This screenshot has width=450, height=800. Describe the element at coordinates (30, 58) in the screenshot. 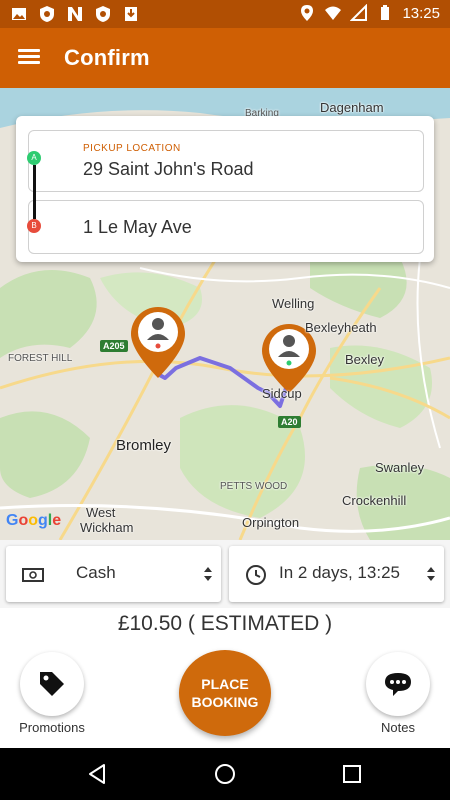

I see `hamburger-menu-icon` at that location.